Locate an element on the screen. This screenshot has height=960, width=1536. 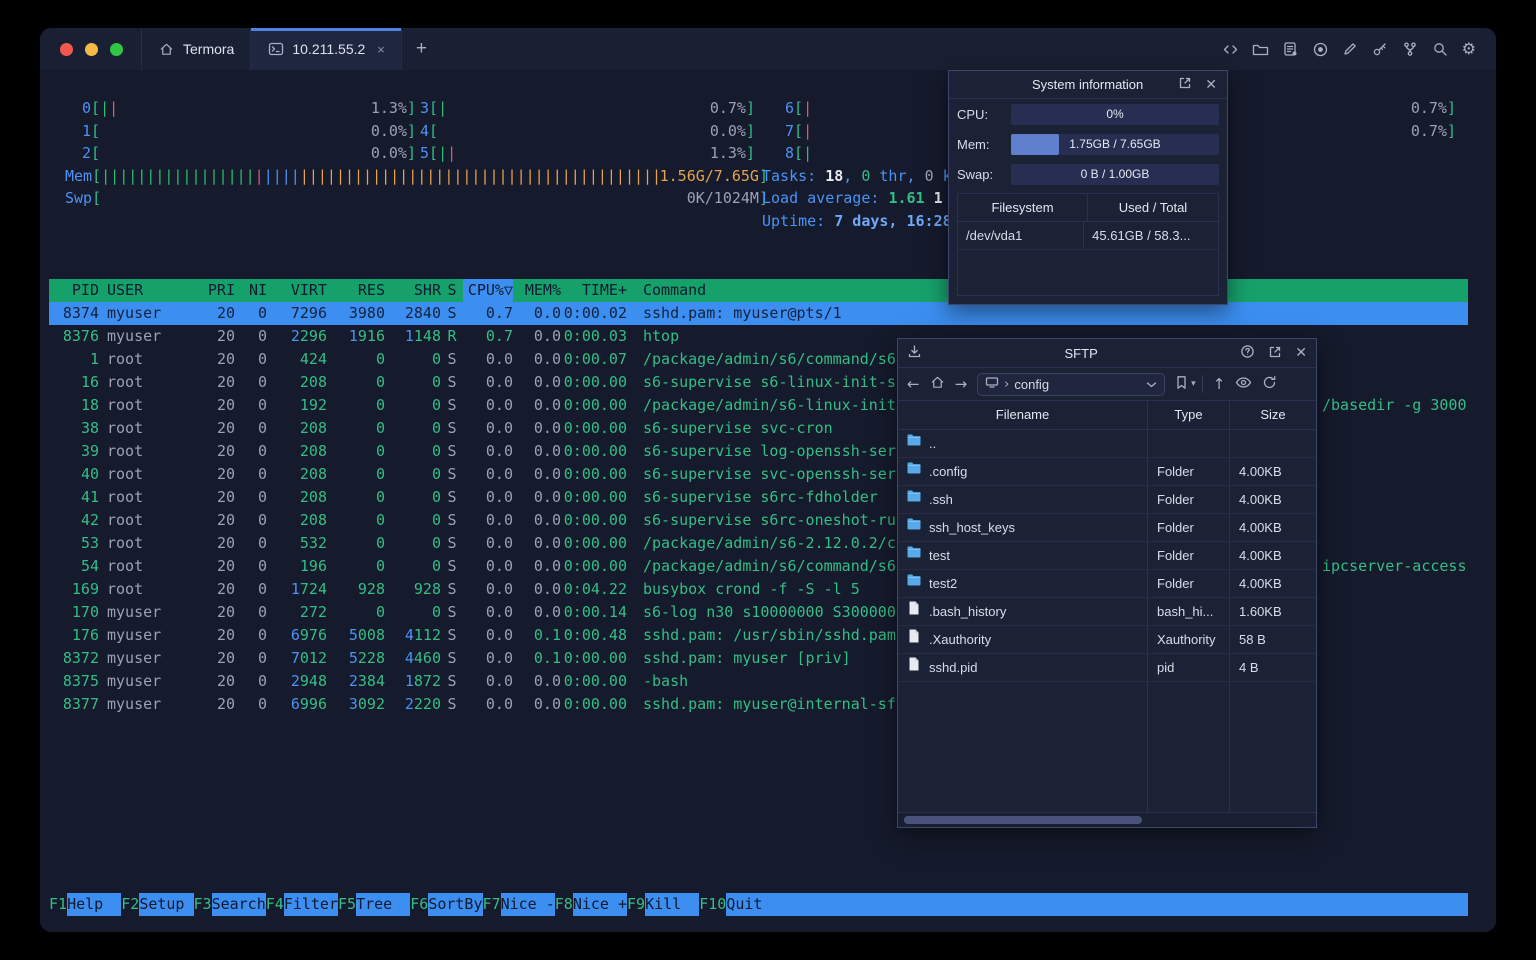
fnkey-f7-label: Nice - is located at coordinates (527, 904).